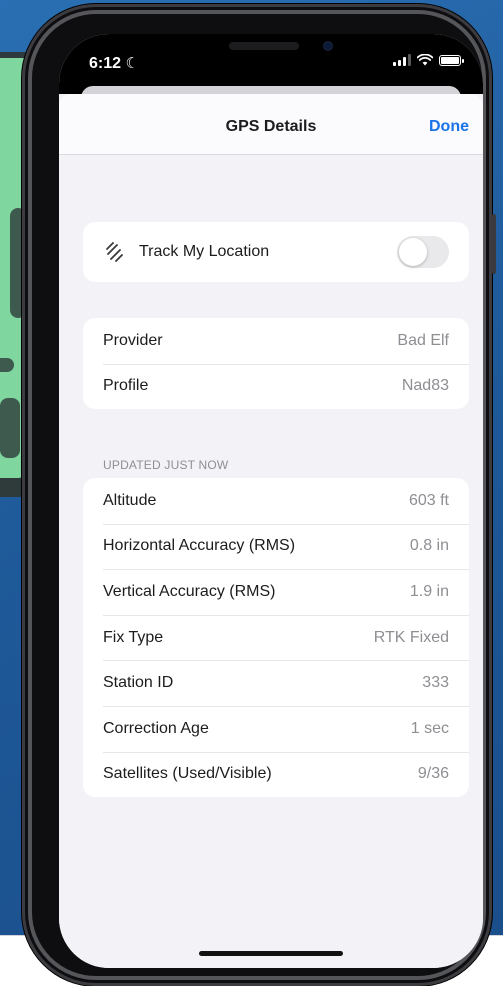 This screenshot has height=986, width=503. What do you see at coordinates (328, 46) in the screenshot?
I see `camera-icon` at bounding box center [328, 46].